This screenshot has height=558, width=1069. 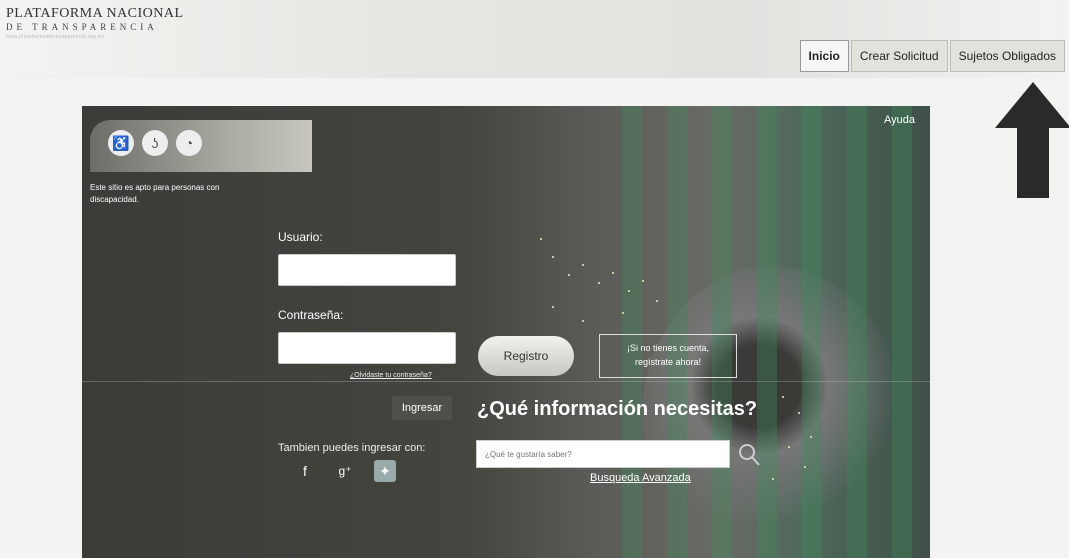 I want to click on nav-sujetos-obligados: Sujetos Obligados, so click(x=1007, y=56).